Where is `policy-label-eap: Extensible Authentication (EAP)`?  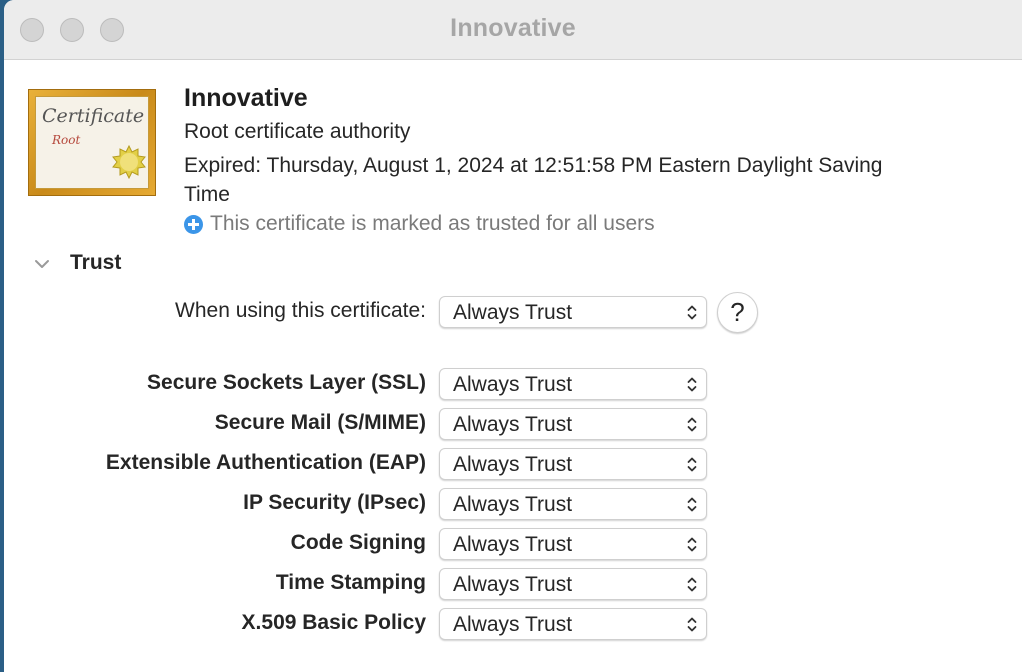 policy-label-eap: Extensible Authentication (EAP) is located at coordinates (265, 462).